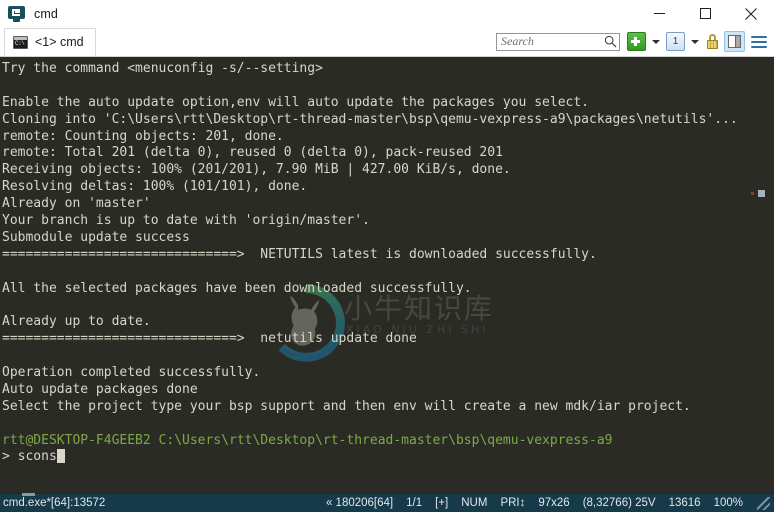  I want to click on terminal-line: Operation completed successfully., so click(131, 373).